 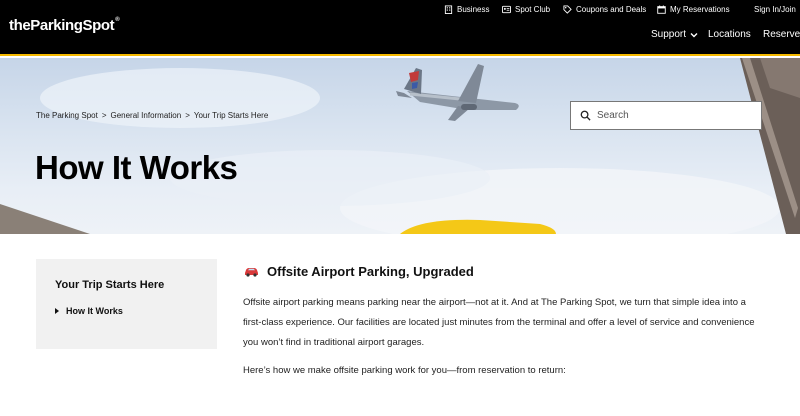 I want to click on airplane-image, so click(x=457, y=92).